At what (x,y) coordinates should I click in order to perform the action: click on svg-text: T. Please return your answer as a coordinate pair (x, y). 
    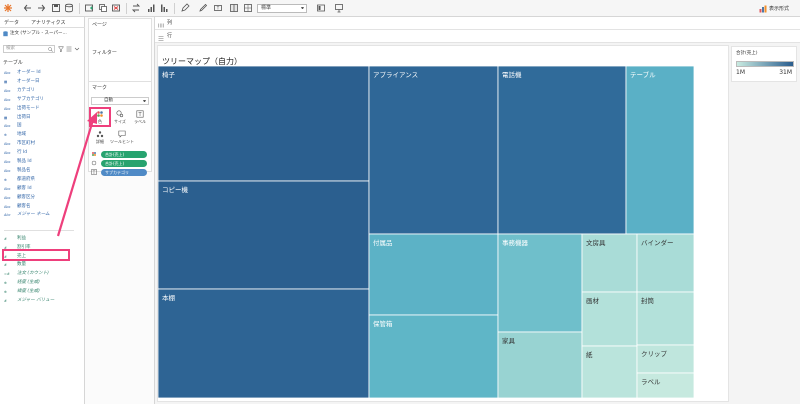
    Looking at the image, I should click on (94, 172).